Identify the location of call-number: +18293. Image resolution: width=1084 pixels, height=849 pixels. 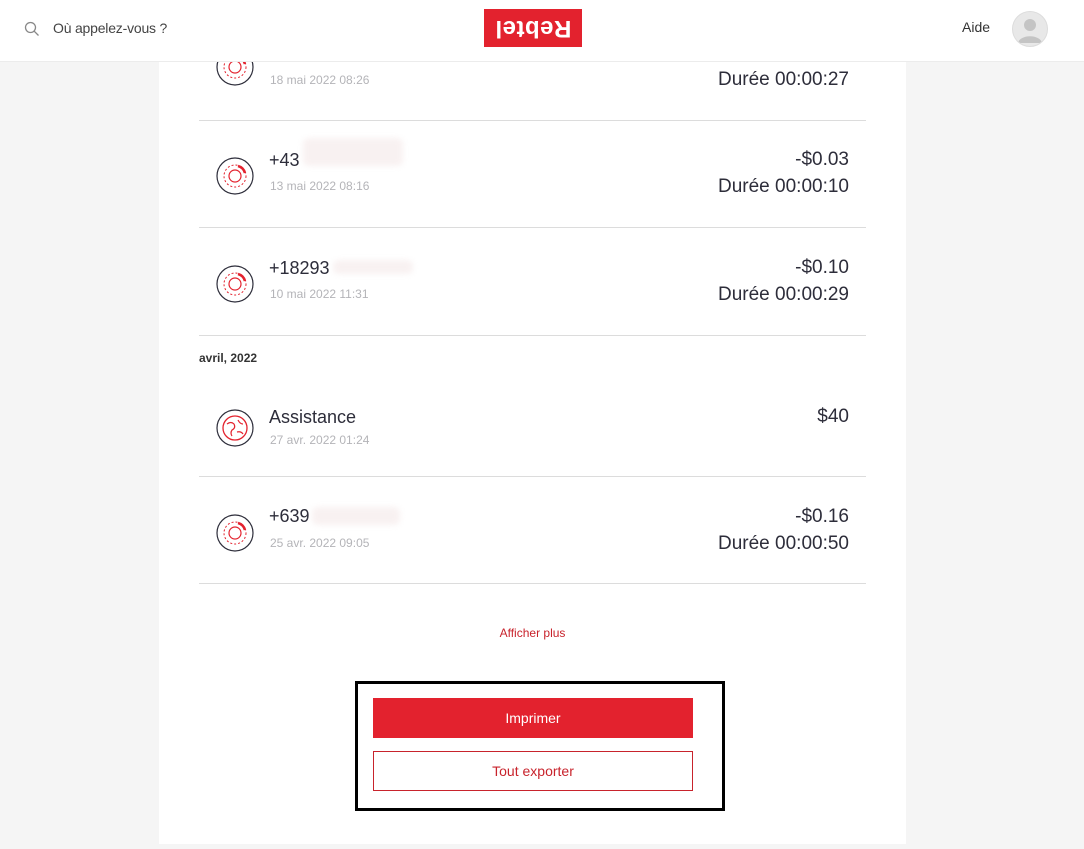
(299, 268).